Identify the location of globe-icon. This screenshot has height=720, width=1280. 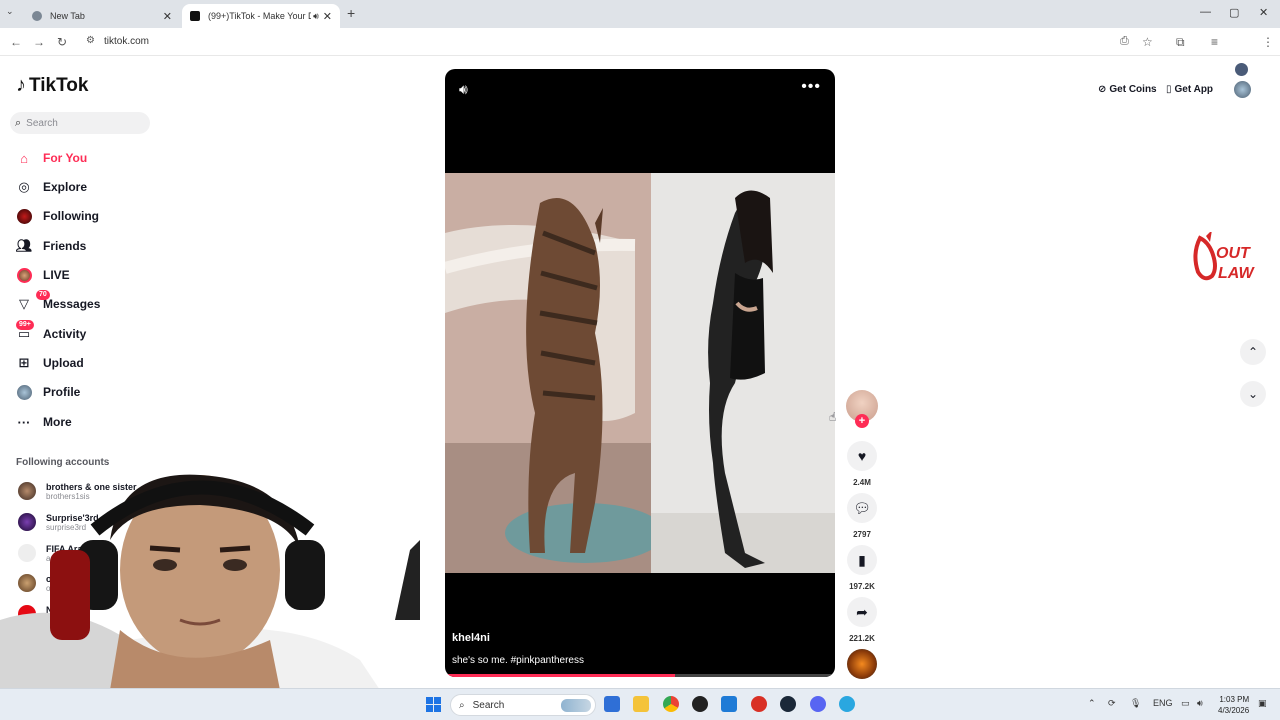
(37, 16).